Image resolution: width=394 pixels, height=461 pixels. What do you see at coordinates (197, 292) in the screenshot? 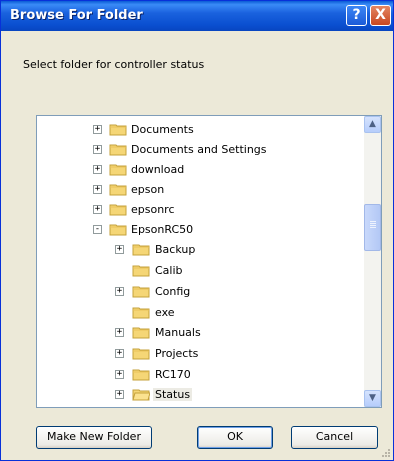
I see `tree-item: + Config` at bounding box center [197, 292].